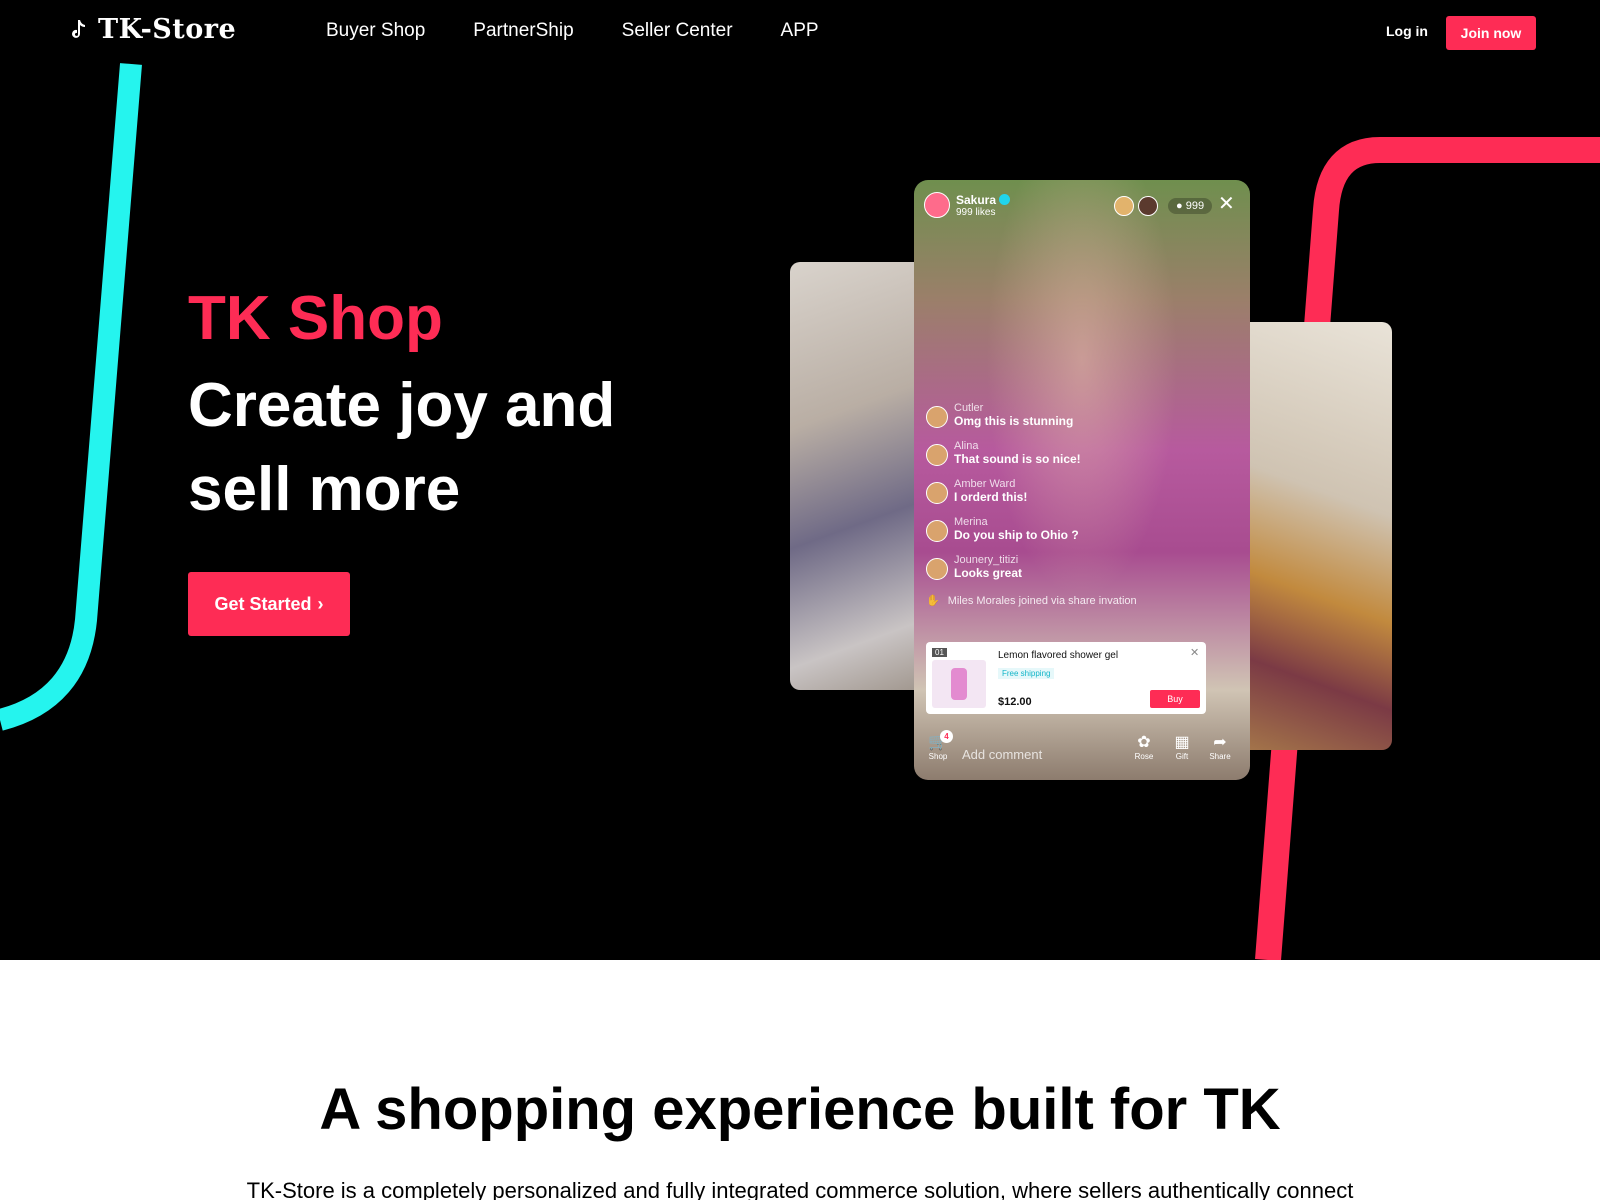 This screenshot has height=1200, width=1600. Describe the element at coordinates (263, 603) in the screenshot. I see `get-started-label: Get Started` at that location.